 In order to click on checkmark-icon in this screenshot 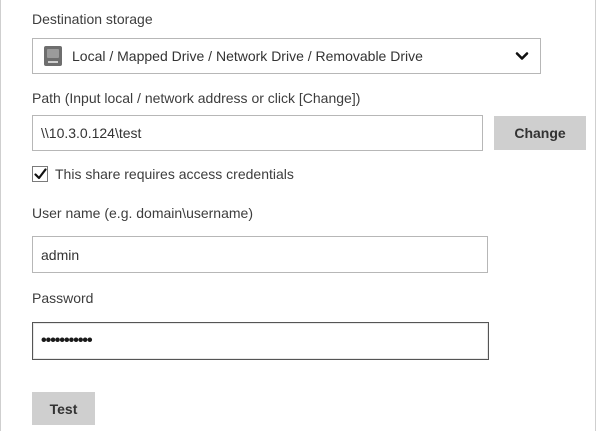, I will do `click(40, 174)`.